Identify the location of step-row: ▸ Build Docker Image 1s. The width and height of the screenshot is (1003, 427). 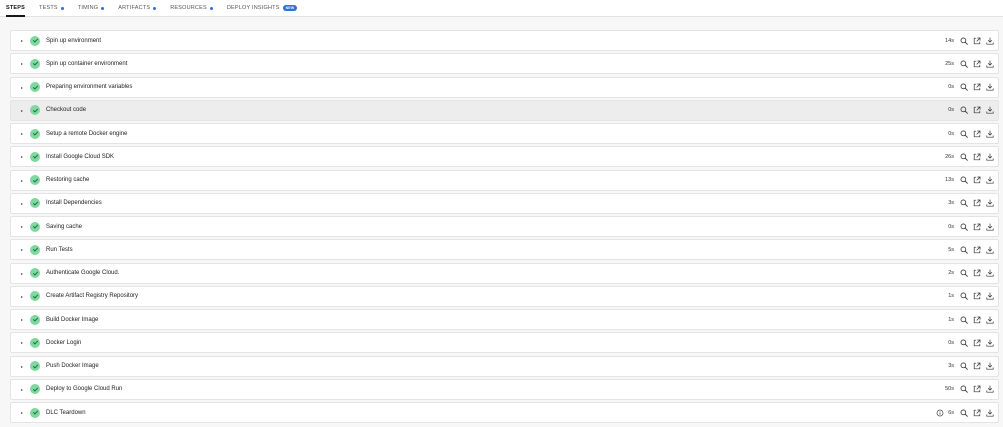
(504, 319).